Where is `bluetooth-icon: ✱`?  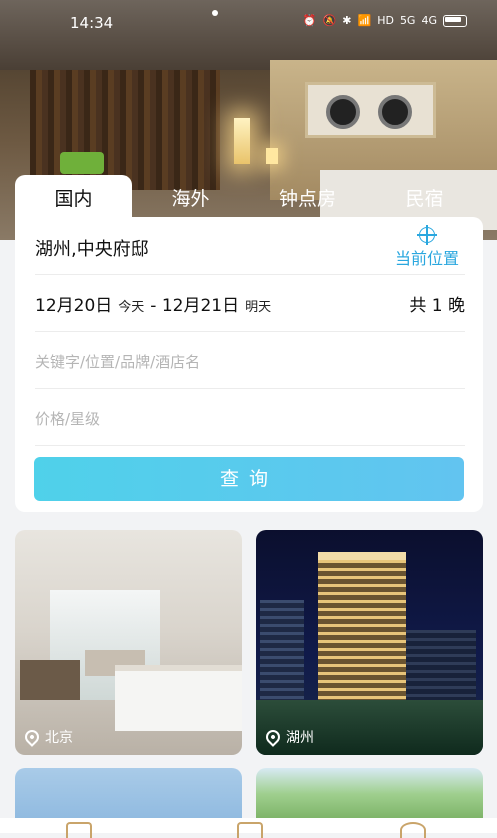 bluetooth-icon: ✱ is located at coordinates (347, 20).